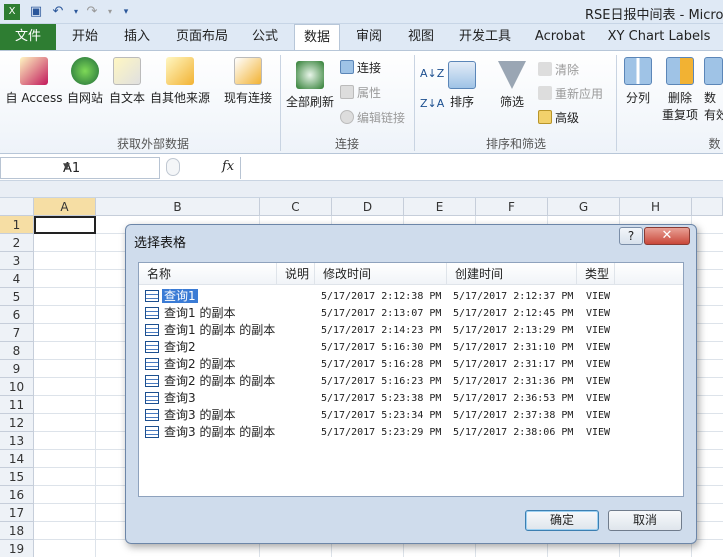  I want to click on row-header: 11, so click(17, 405).